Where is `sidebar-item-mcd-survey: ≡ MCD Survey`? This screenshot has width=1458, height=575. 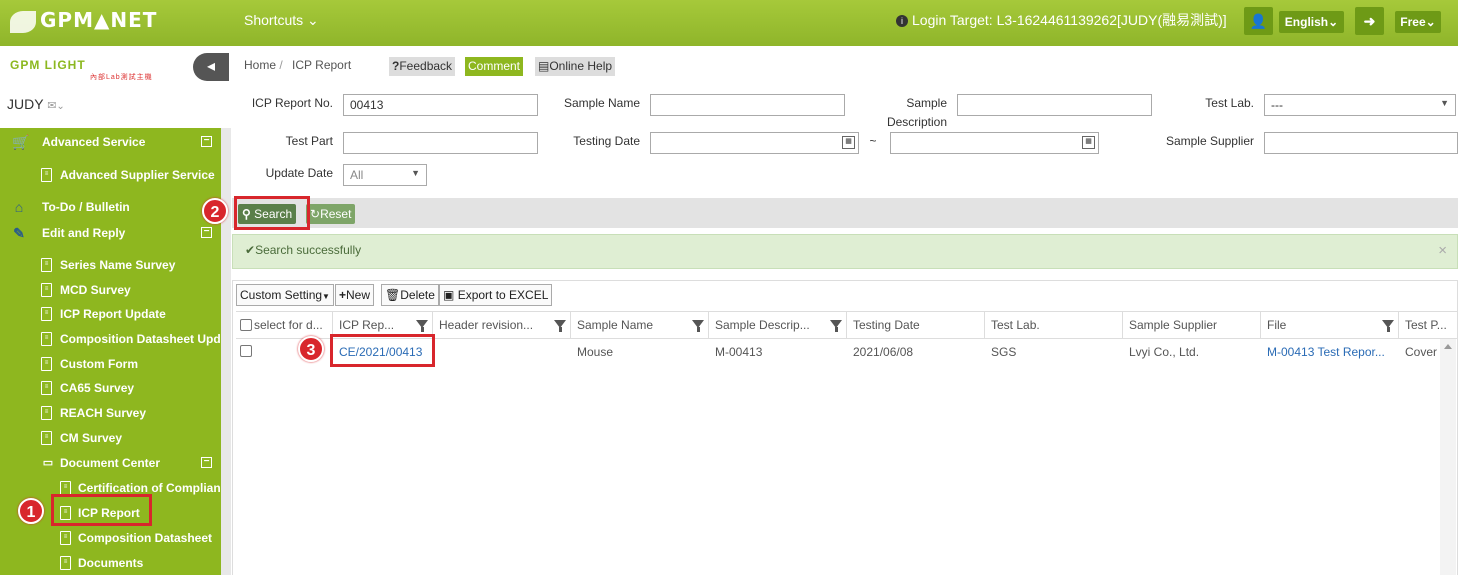
sidebar-item-mcd-survey: ≡ MCD Survey is located at coordinates (110, 290).